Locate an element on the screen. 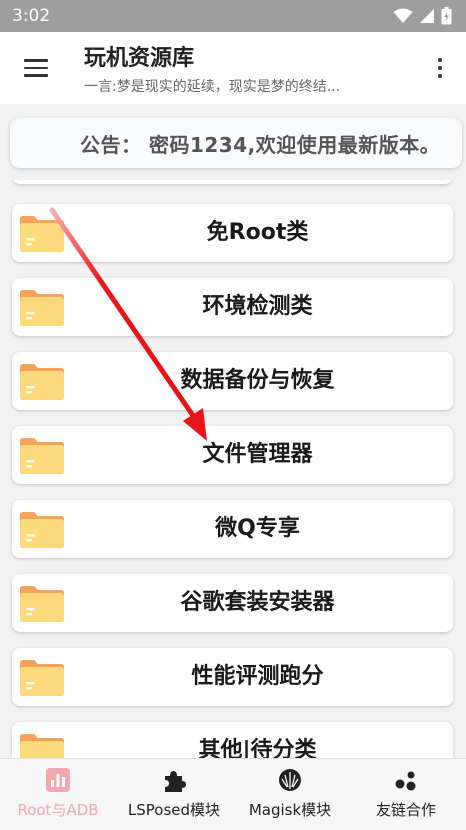  dots-cluster-icon is located at coordinates (405, 781).